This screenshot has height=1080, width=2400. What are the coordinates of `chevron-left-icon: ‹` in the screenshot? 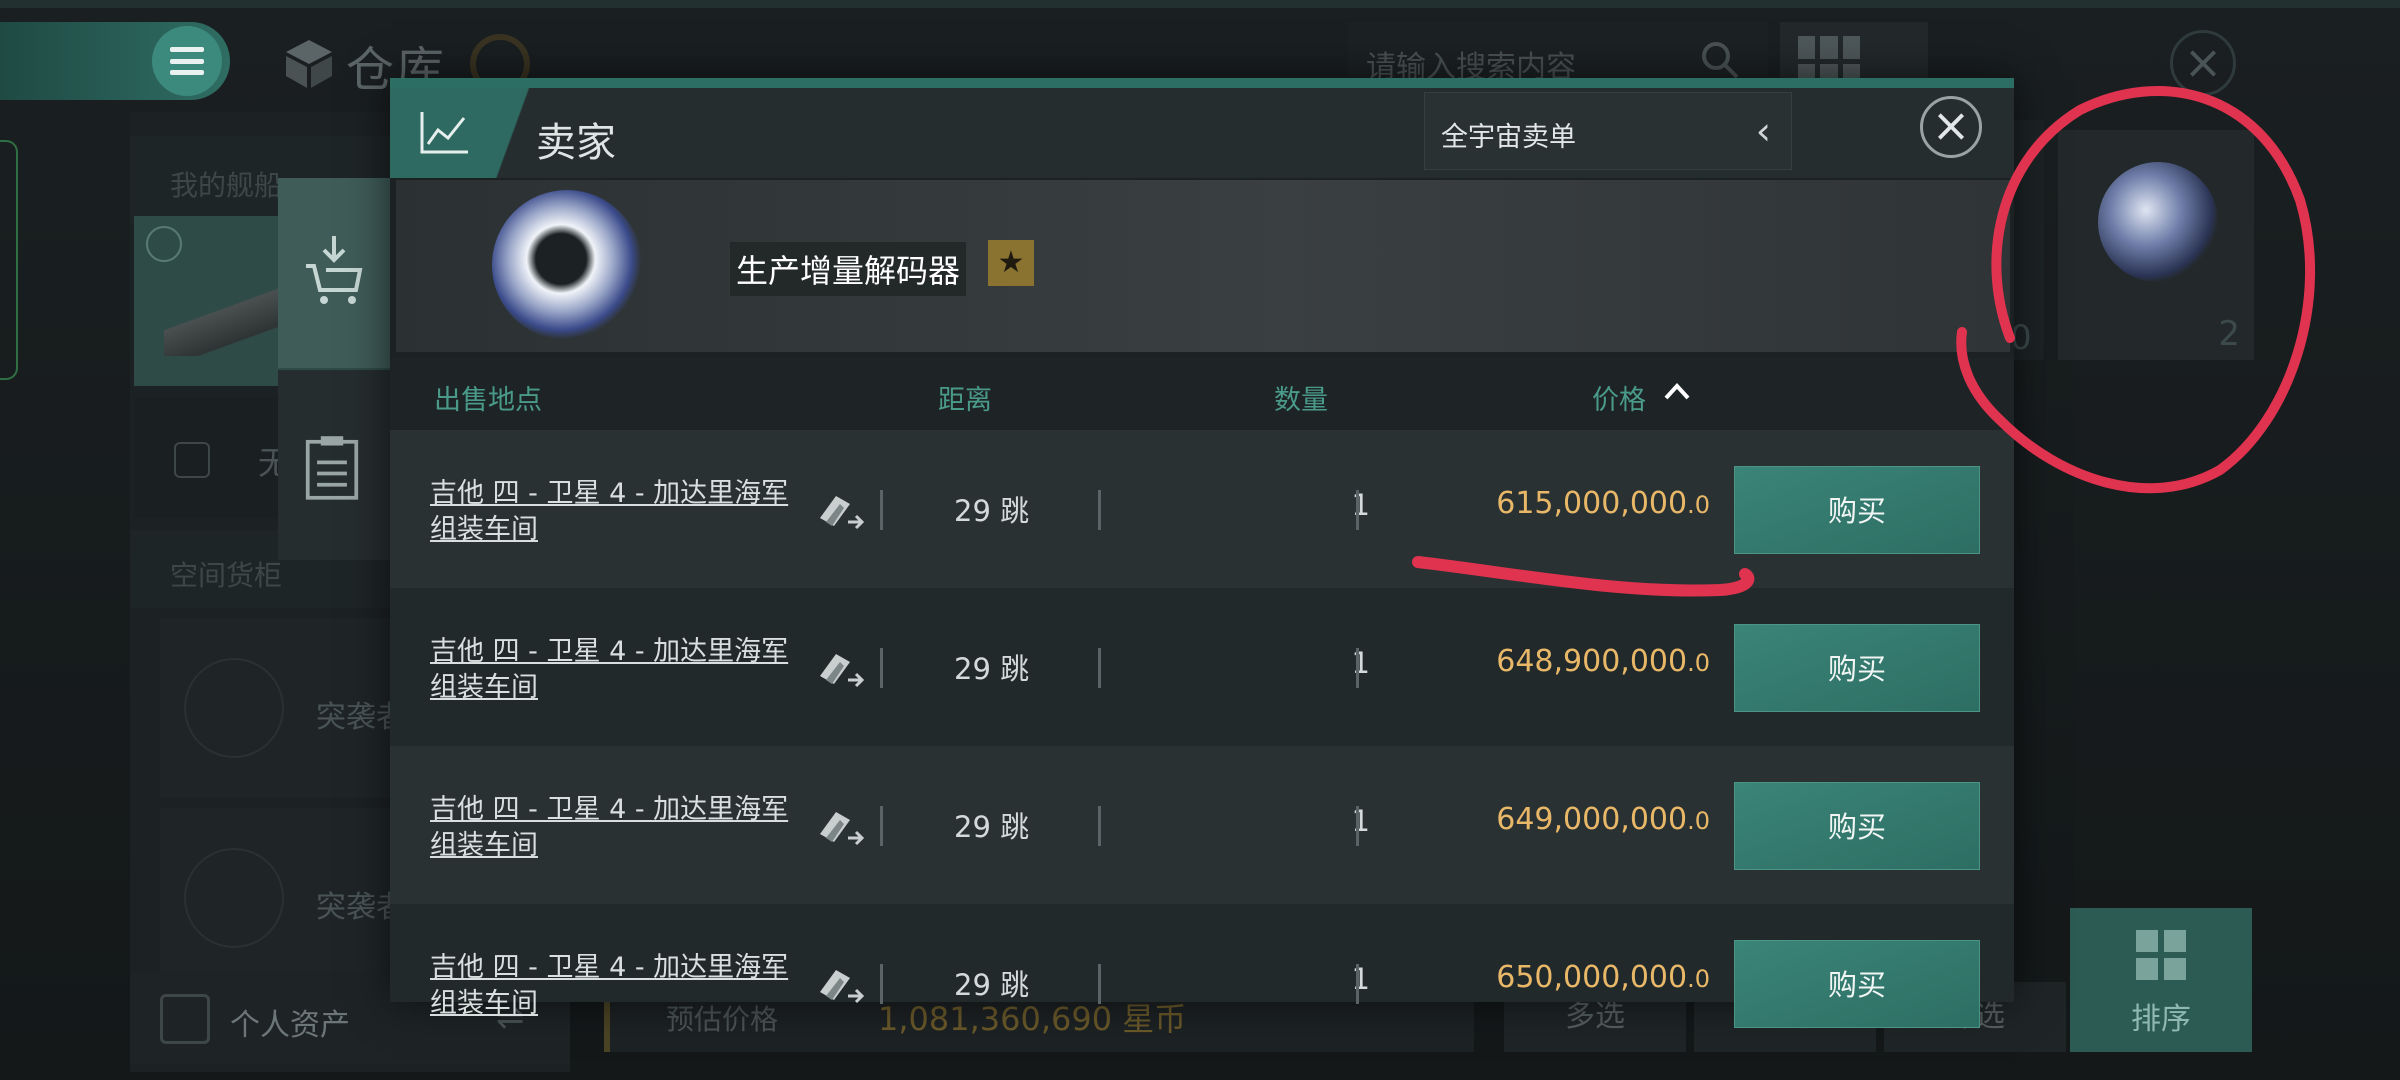 It's located at (1763, 131).